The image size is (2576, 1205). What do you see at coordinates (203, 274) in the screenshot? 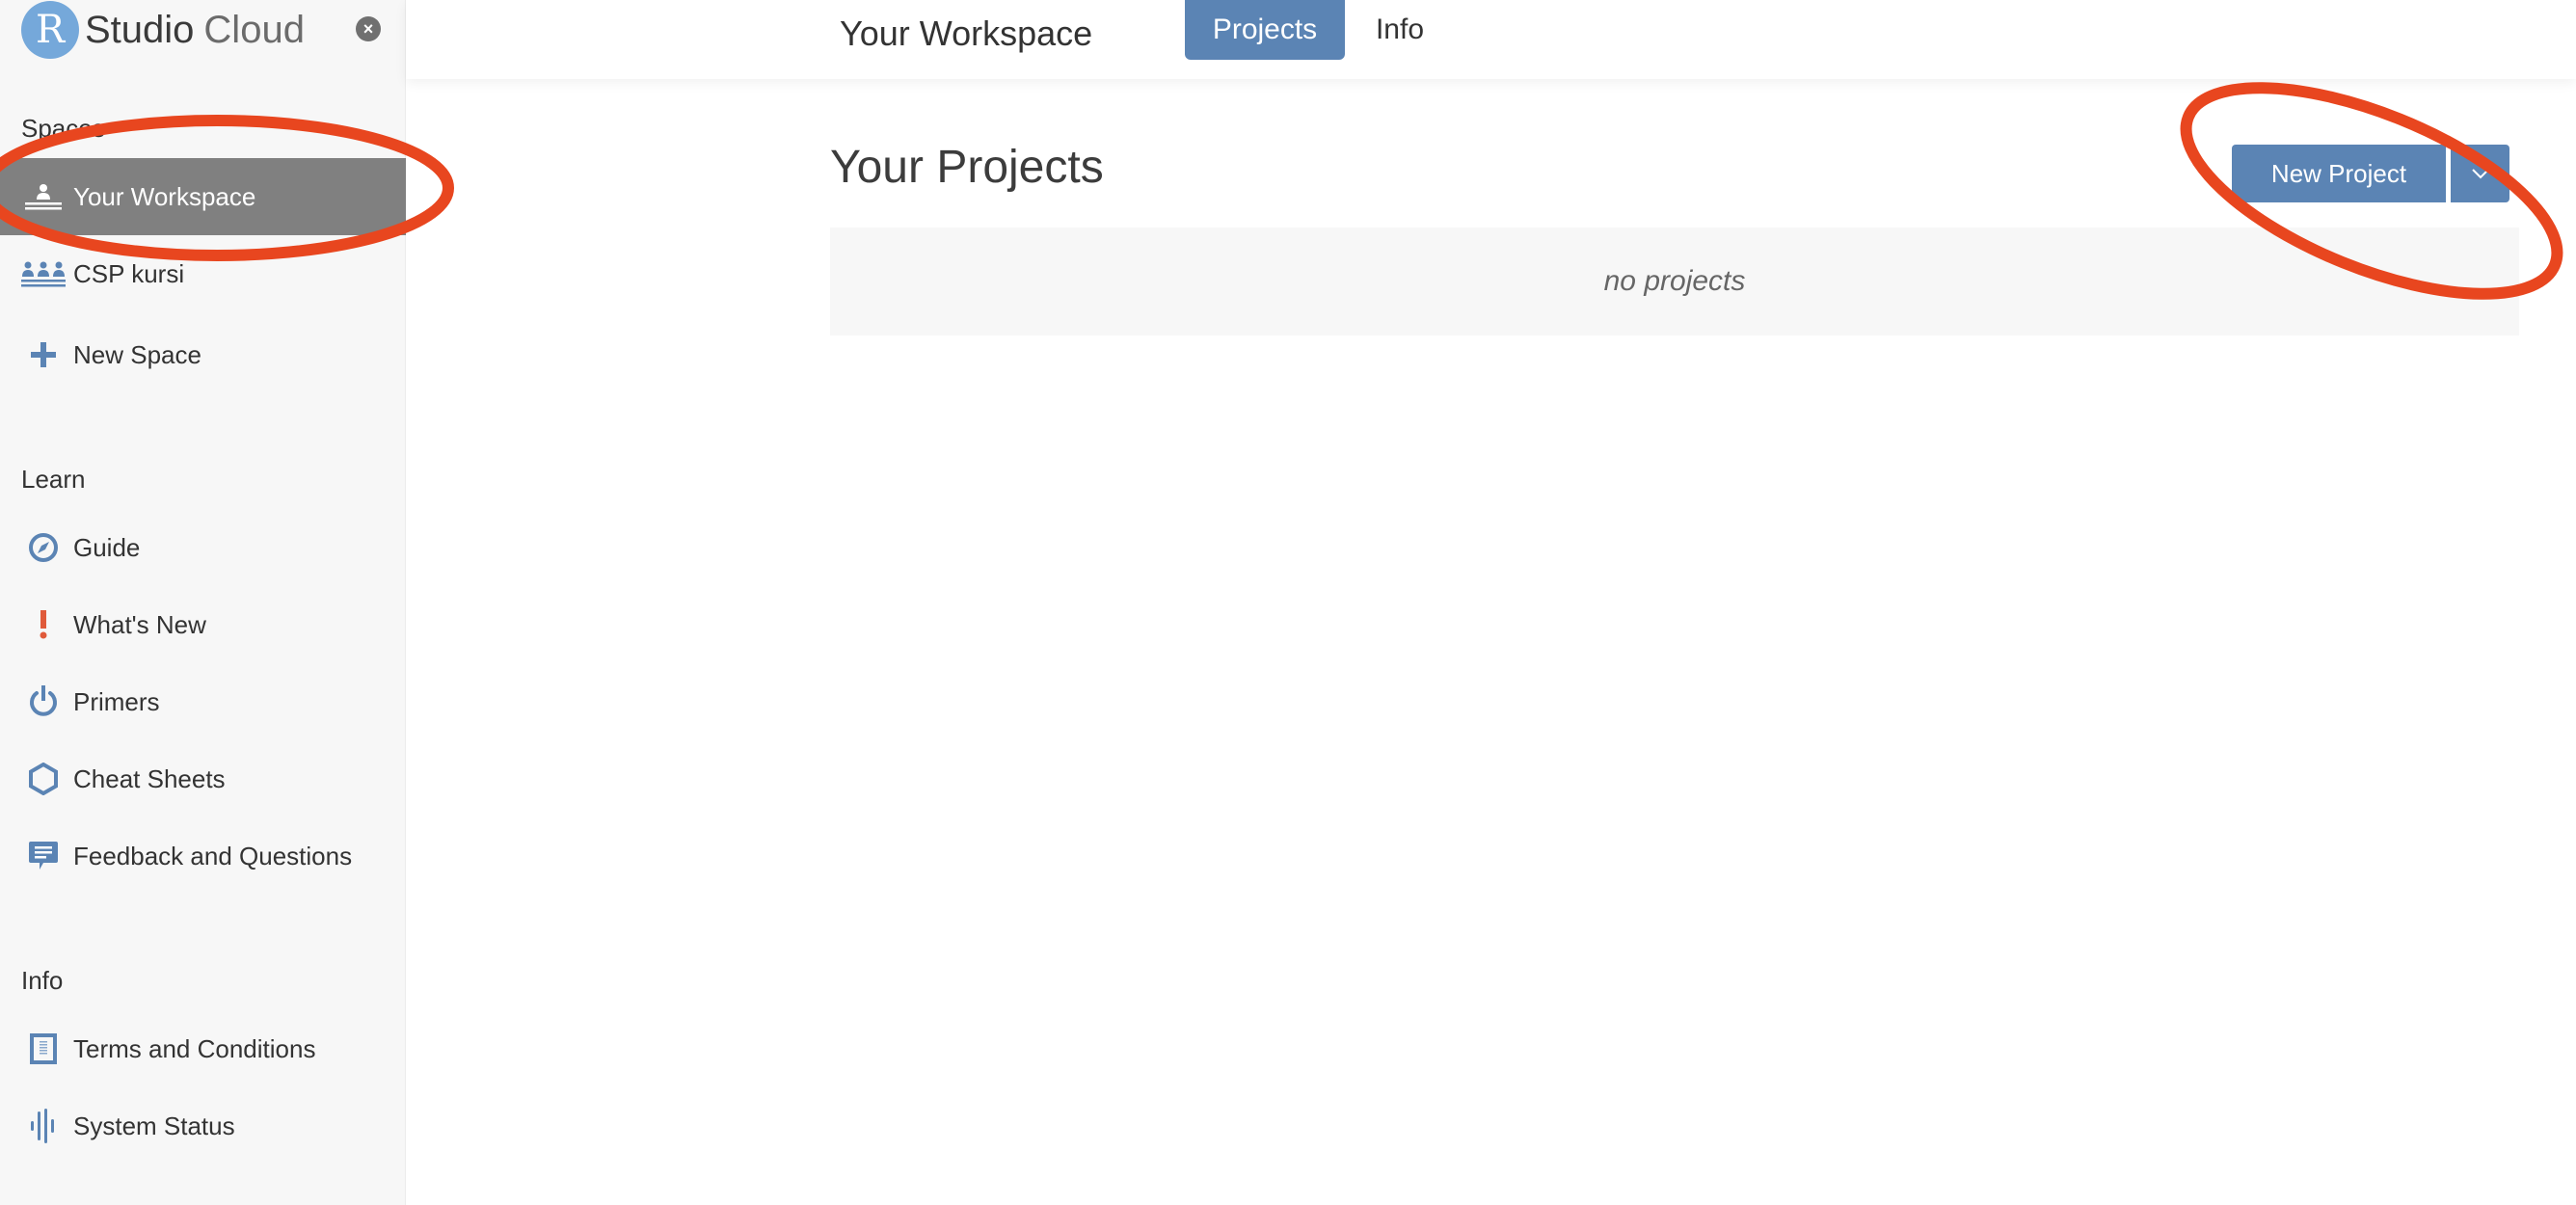
I see `sidebar-item-csp-kursi: CSP kursi` at bounding box center [203, 274].